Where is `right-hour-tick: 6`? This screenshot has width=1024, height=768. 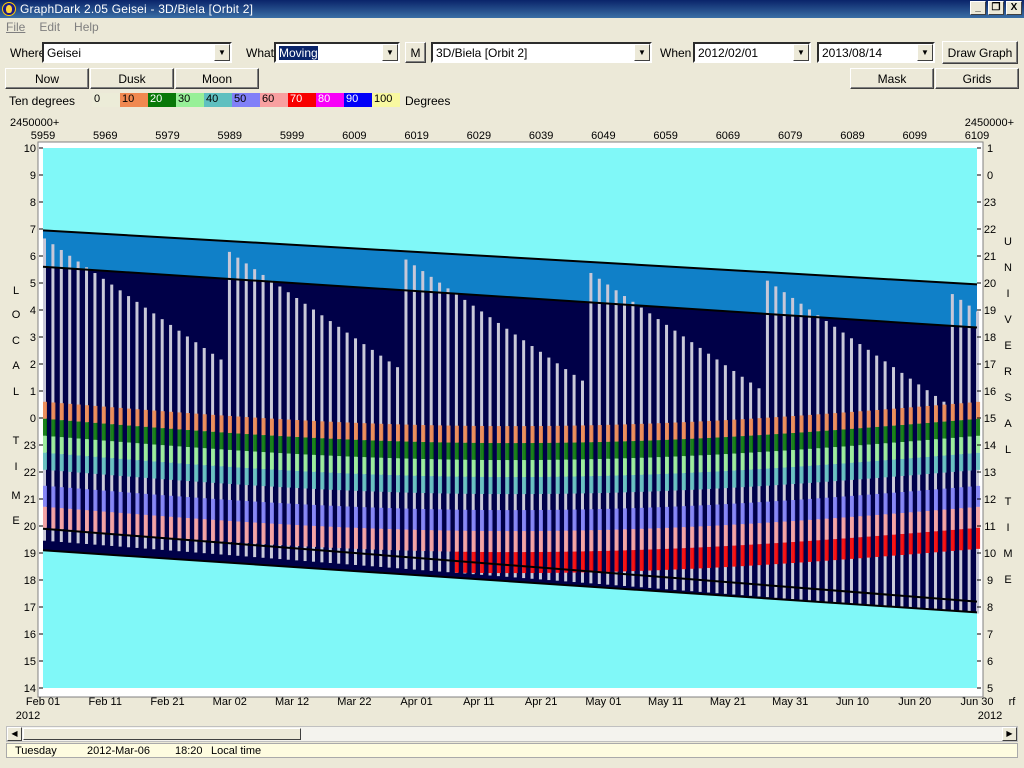
right-hour-tick: 6 is located at coordinates (990, 662).